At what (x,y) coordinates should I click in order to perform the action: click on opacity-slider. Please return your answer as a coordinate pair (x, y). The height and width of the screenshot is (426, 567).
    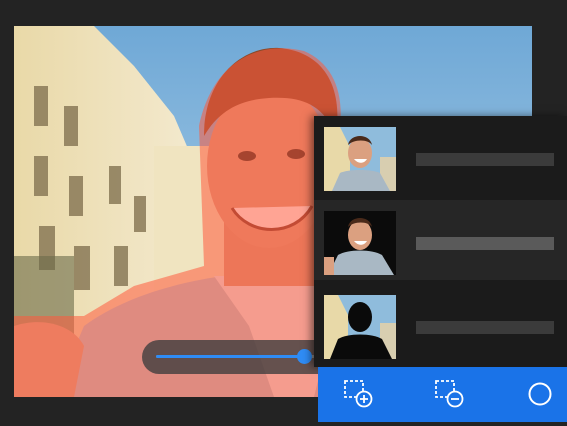
    Looking at the image, I should click on (242, 357).